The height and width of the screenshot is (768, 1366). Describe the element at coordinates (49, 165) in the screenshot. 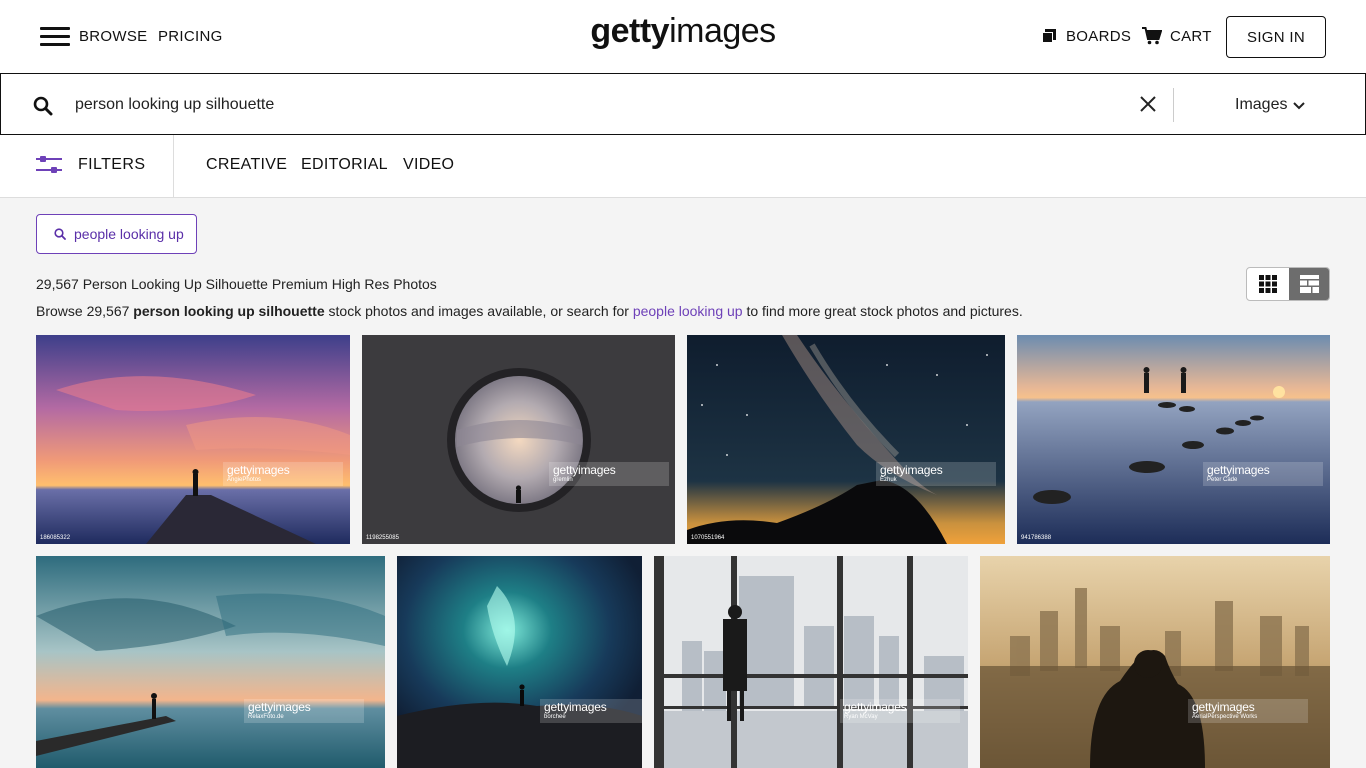

I see `filters-sliders-icon` at that location.